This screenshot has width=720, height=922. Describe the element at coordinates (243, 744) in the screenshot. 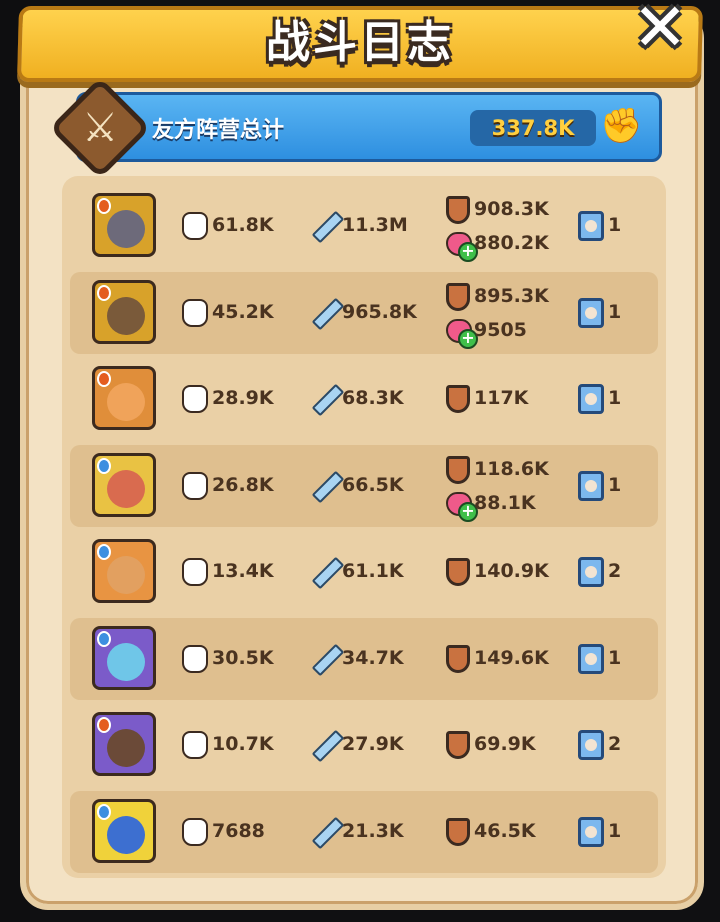

I see `power-value: 10.7K` at that location.